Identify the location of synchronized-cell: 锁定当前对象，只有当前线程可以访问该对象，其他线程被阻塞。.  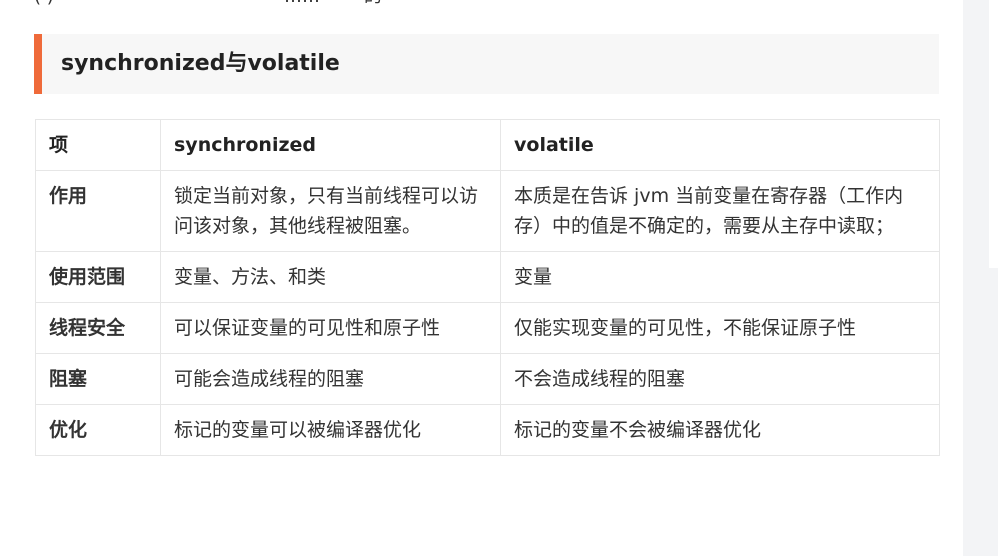
(330, 211).